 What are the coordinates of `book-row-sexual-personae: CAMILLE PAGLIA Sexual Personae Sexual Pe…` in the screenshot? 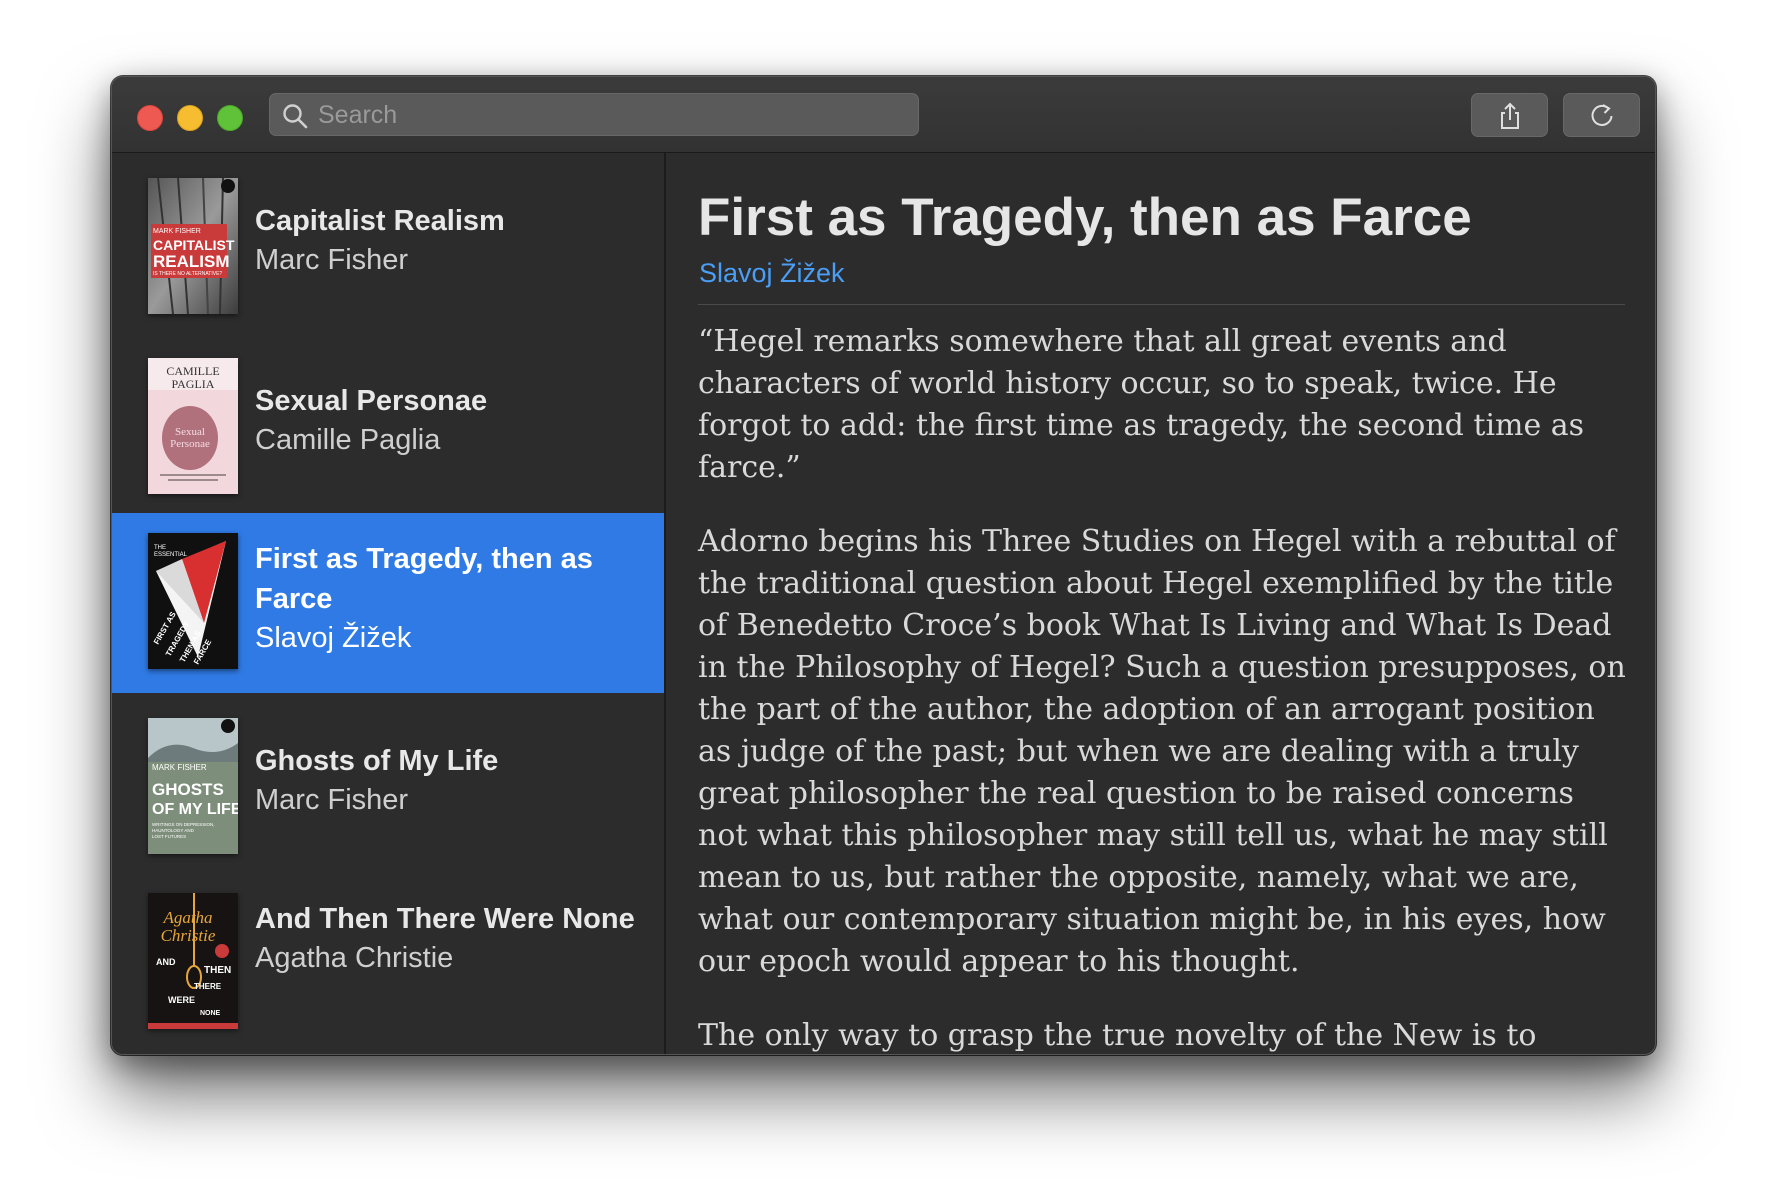 It's located at (388, 423).